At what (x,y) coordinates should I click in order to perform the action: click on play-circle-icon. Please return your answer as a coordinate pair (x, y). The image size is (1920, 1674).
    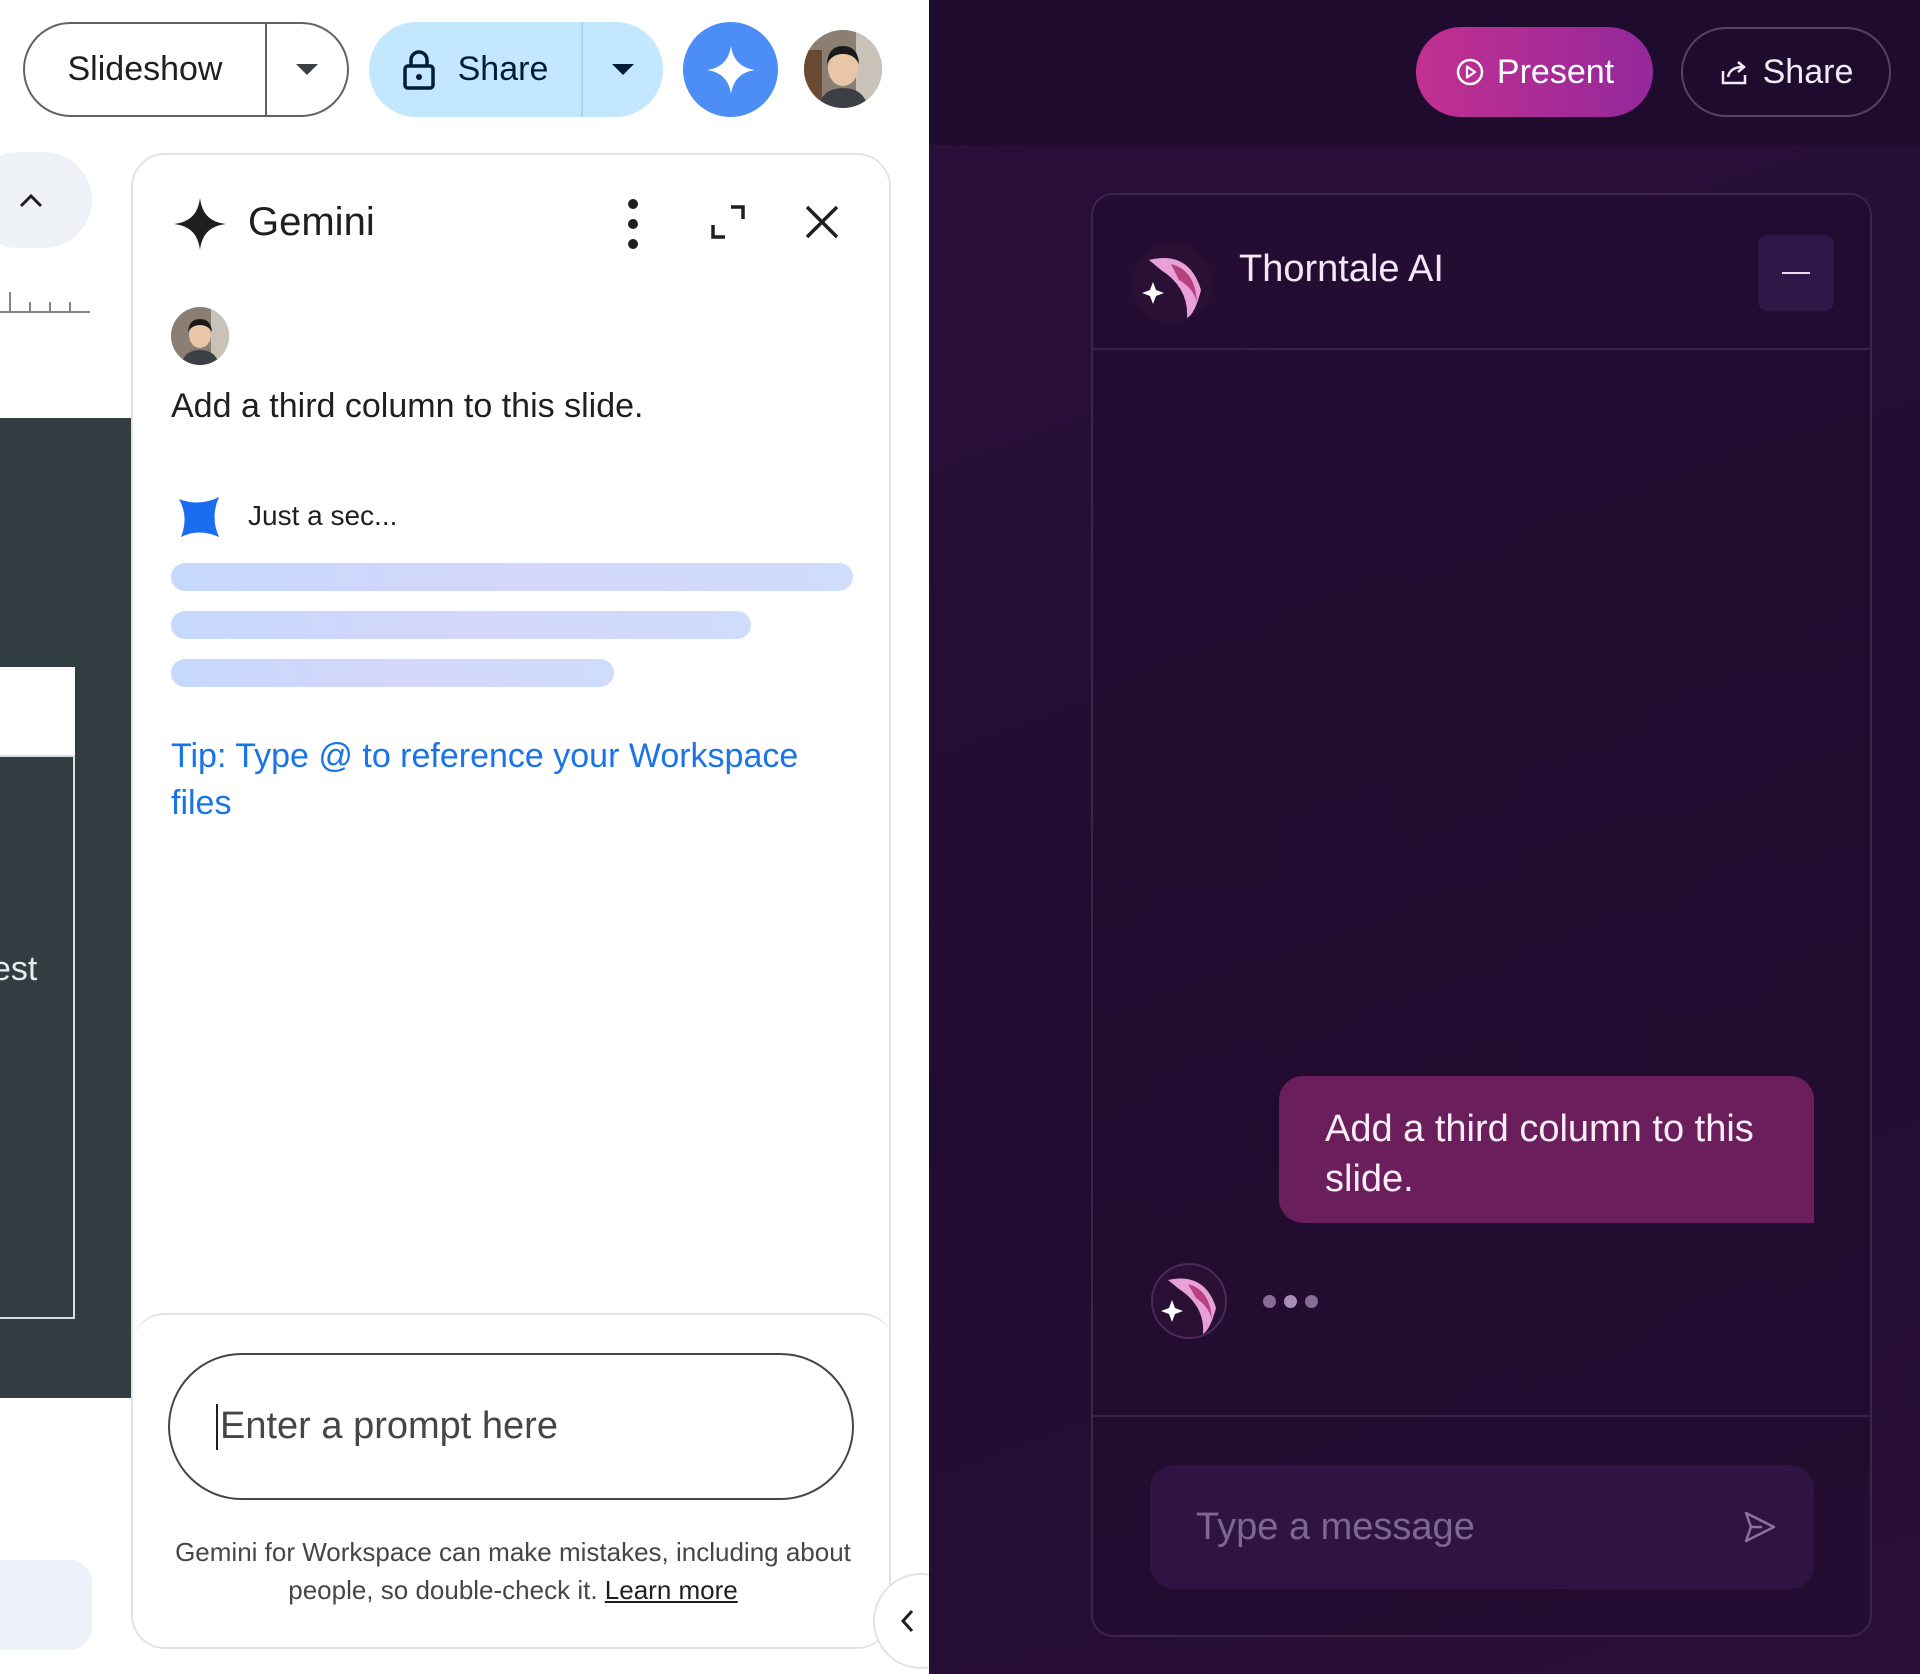
    Looking at the image, I should click on (1470, 72).